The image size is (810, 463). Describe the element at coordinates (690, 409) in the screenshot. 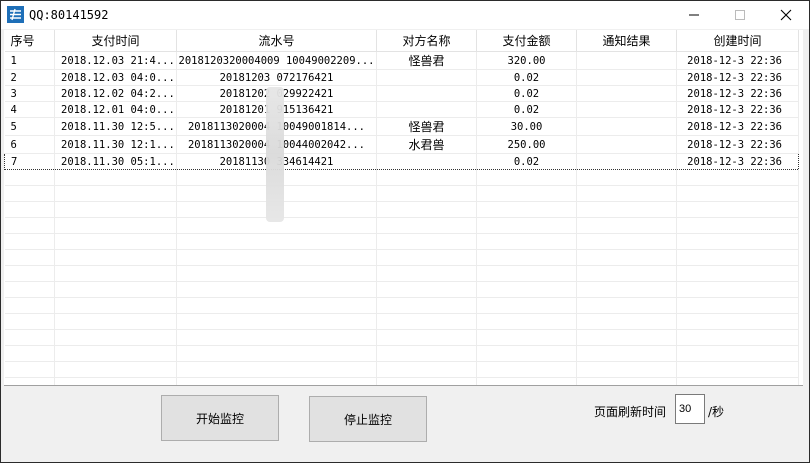

I see `refresh-interval-input` at that location.